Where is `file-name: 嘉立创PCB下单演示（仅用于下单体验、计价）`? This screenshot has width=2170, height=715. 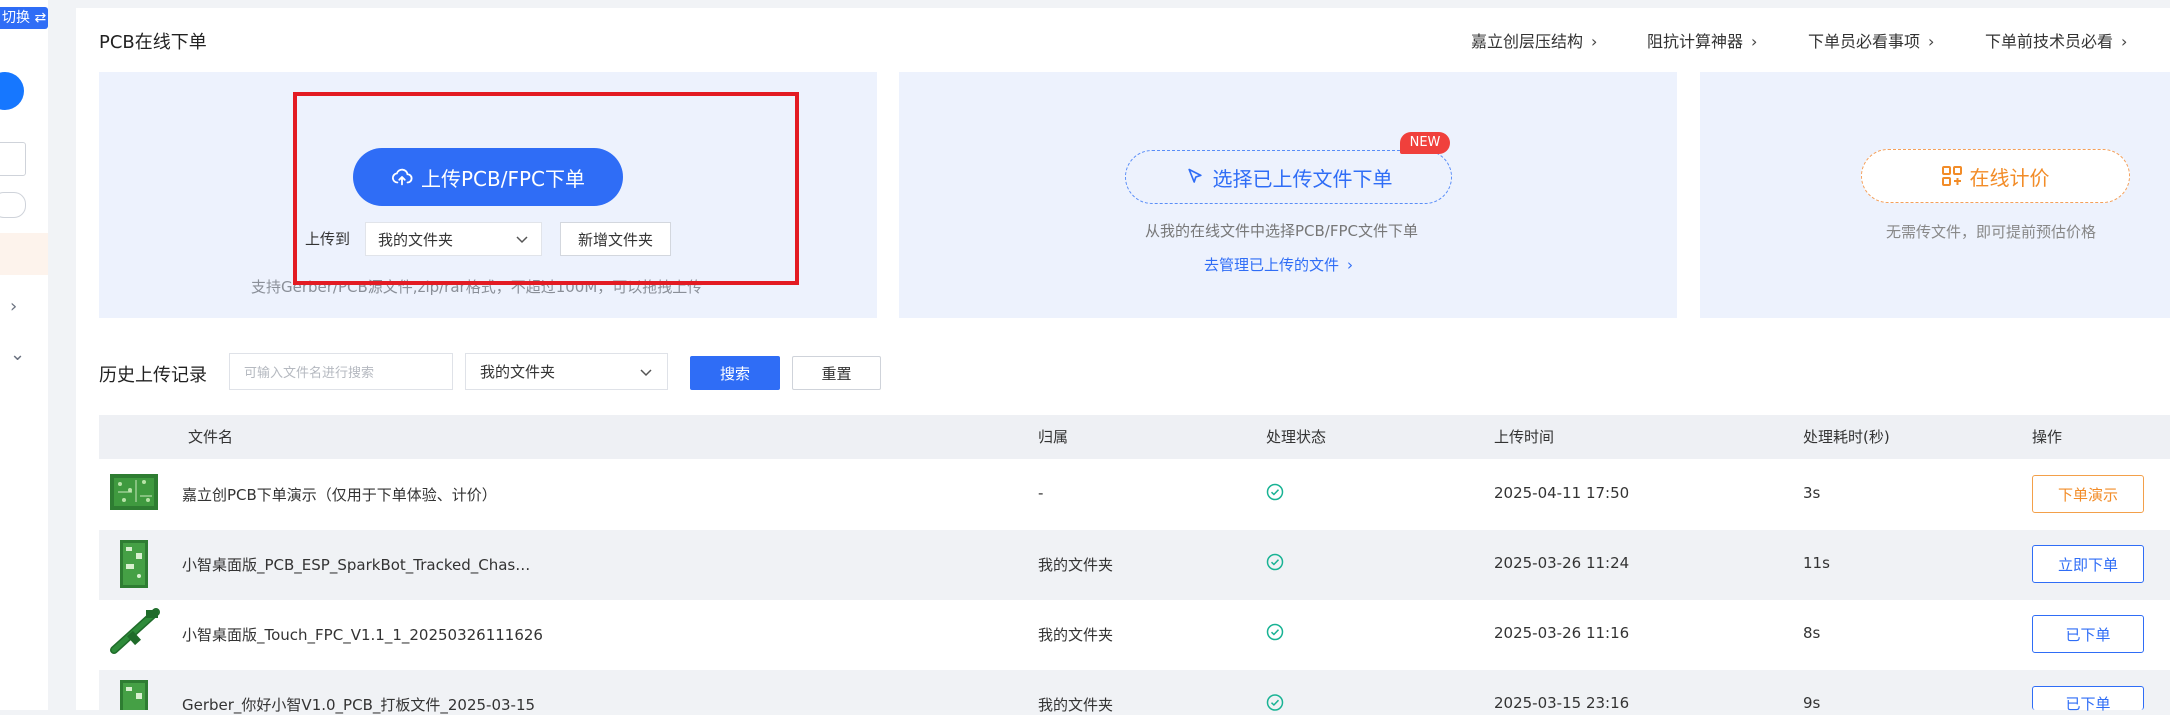 file-name: 嘉立创PCB下单演示（仅用于下单体验、计价） is located at coordinates (339, 494).